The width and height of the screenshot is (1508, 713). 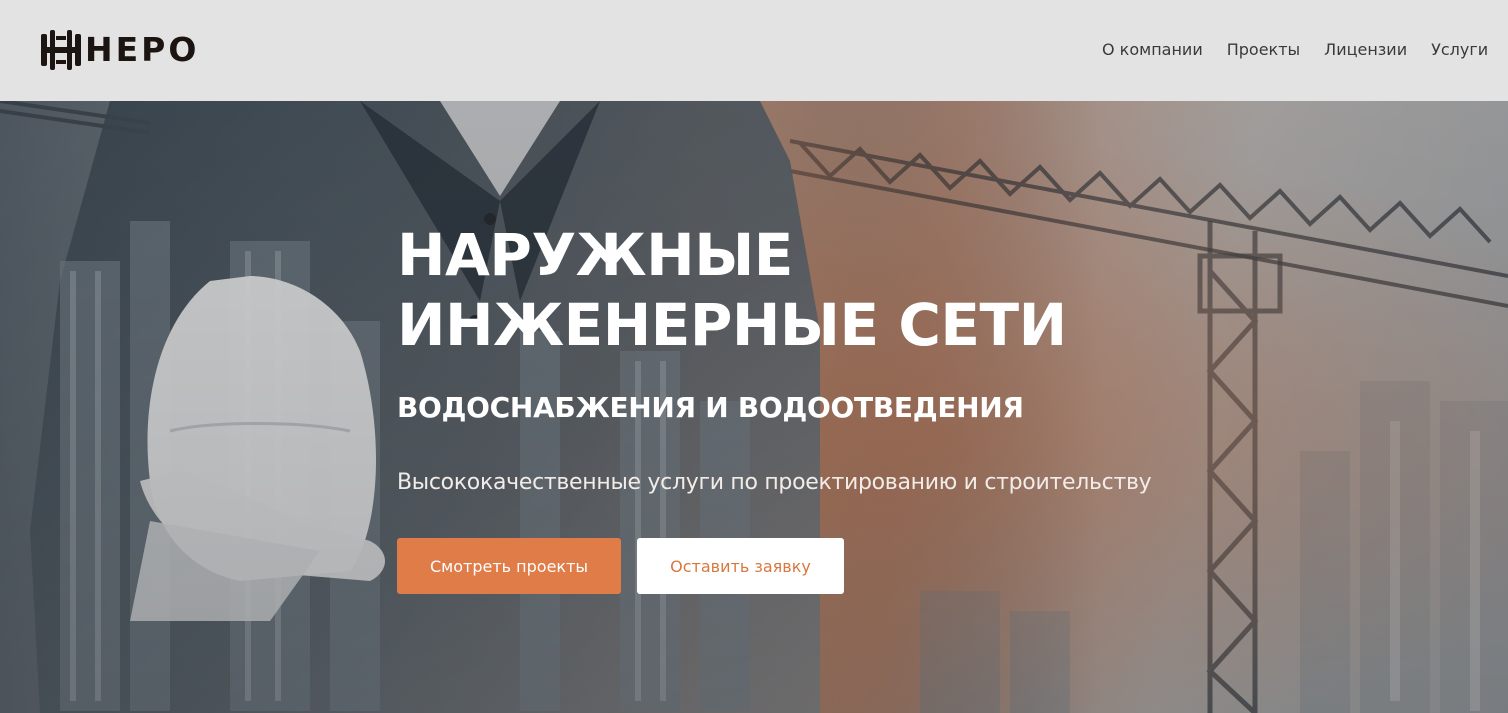 I want to click on logo-icon, so click(x=61, y=50).